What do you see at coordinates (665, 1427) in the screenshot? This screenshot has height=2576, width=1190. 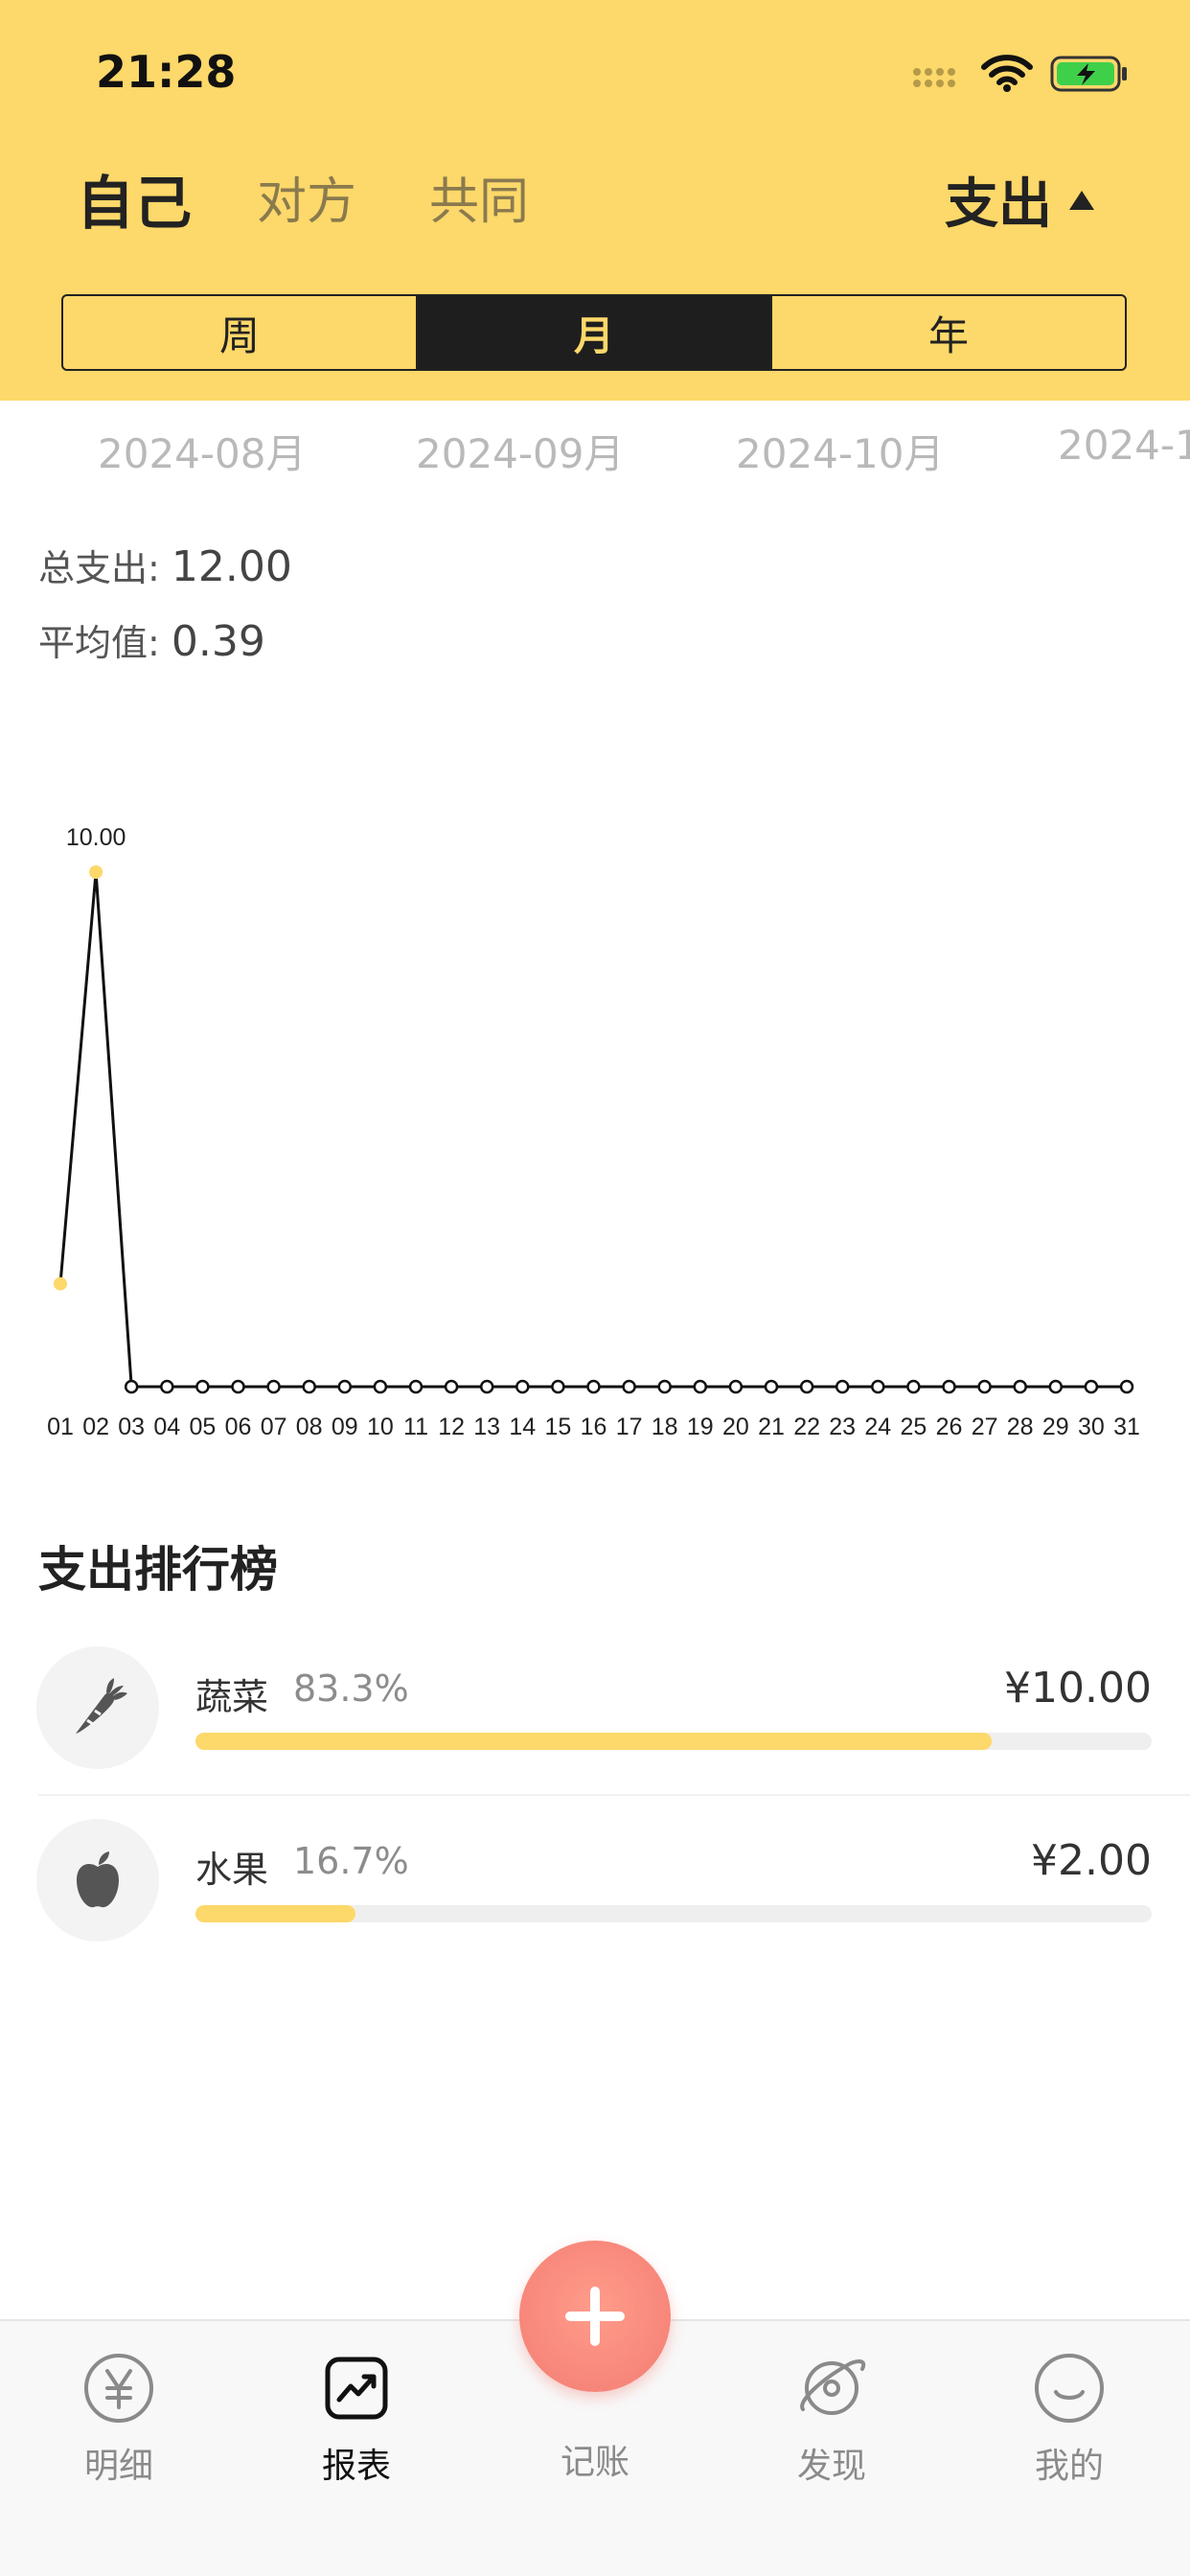 I see `x-tick-label: 18` at bounding box center [665, 1427].